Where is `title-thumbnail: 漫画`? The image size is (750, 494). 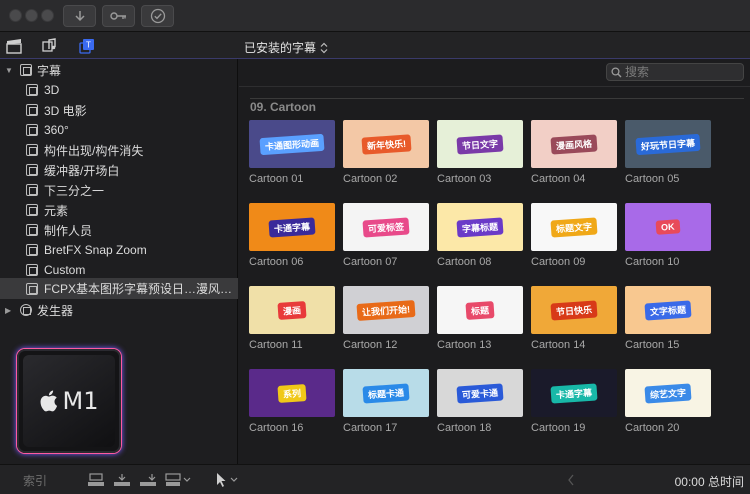 title-thumbnail: 漫画 is located at coordinates (292, 310).